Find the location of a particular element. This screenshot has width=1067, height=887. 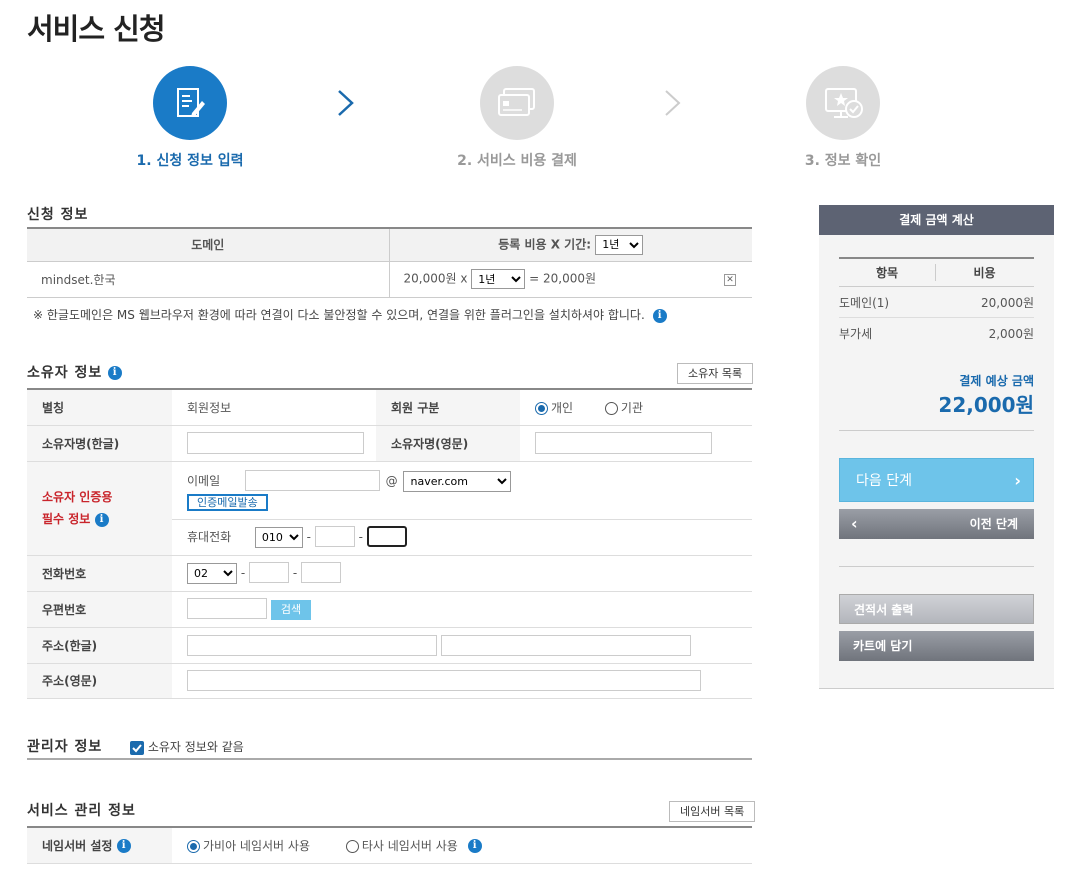

application-section-title: 신청 정보 is located at coordinates (58, 215).